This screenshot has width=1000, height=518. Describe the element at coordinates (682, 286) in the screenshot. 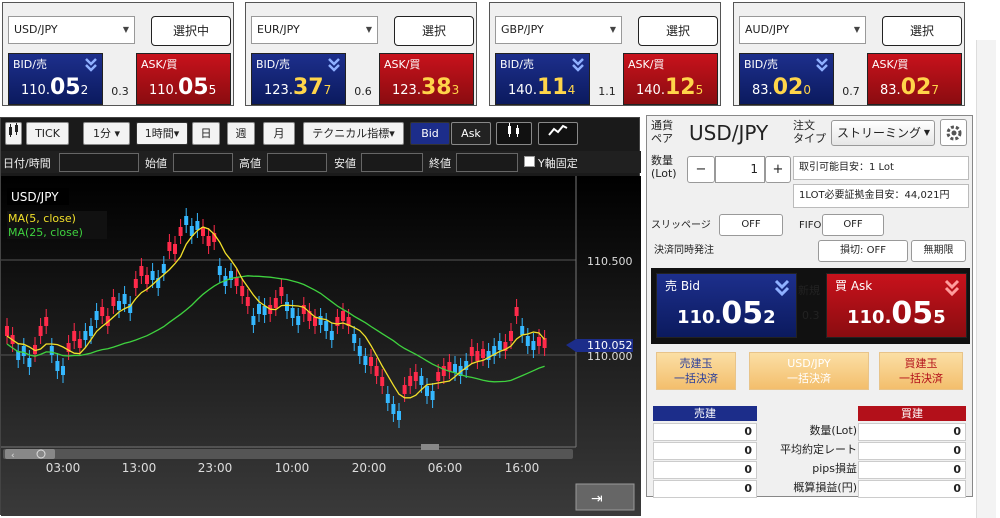

I see `sell-bid-label: 売 Bid` at that location.